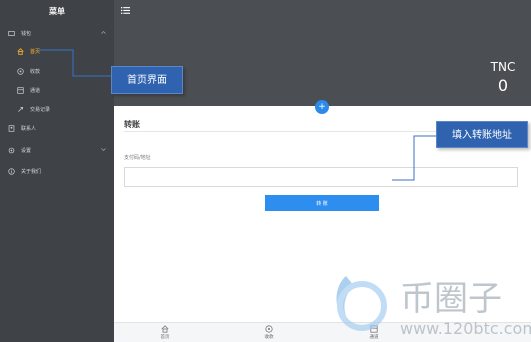 The width and height of the screenshot is (531, 342). Describe the element at coordinates (35, 90) in the screenshot. I see `sidebar-item-label: 通道` at that location.